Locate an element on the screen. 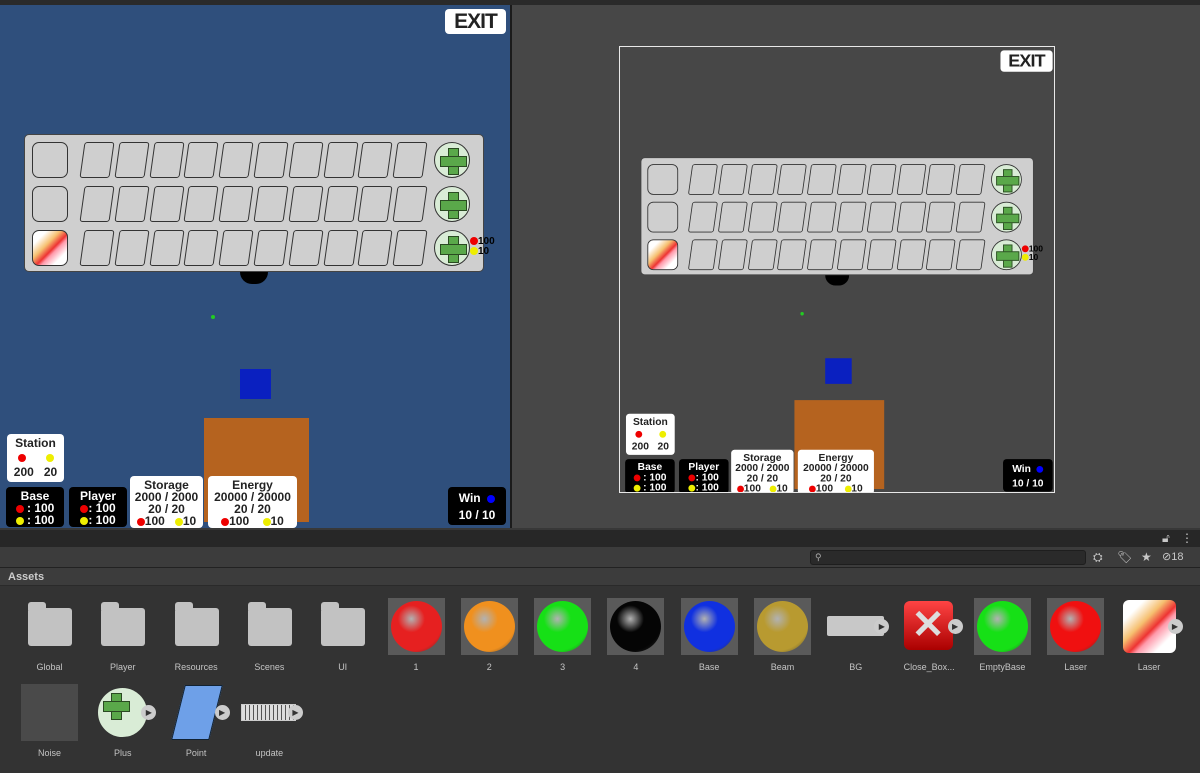  asset-item: Resources is located at coordinates (196, 638).